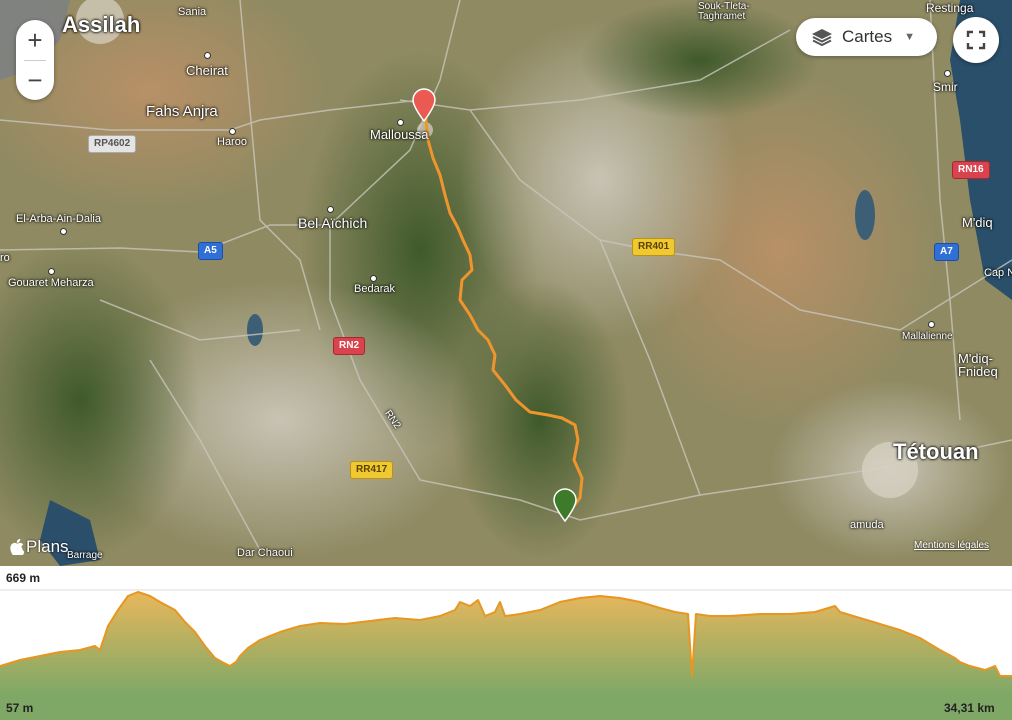  Describe the element at coordinates (85, 555) in the screenshot. I see `place-label: Barrage` at that location.